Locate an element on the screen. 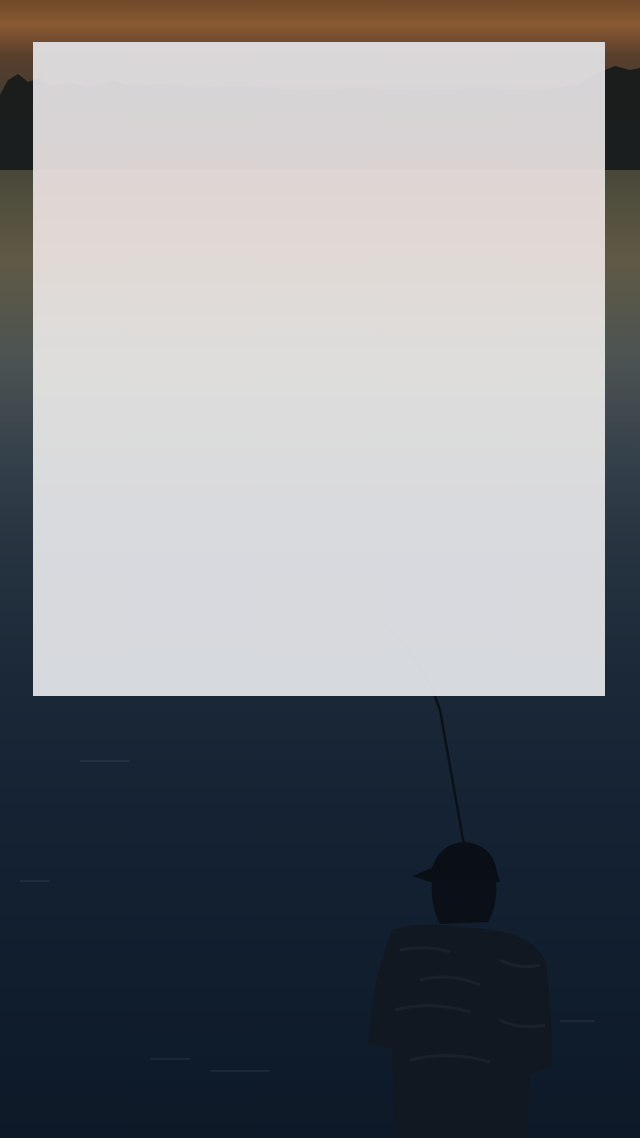 This screenshot has height=1138, width=640. cap is located at coordinates (456, 862).